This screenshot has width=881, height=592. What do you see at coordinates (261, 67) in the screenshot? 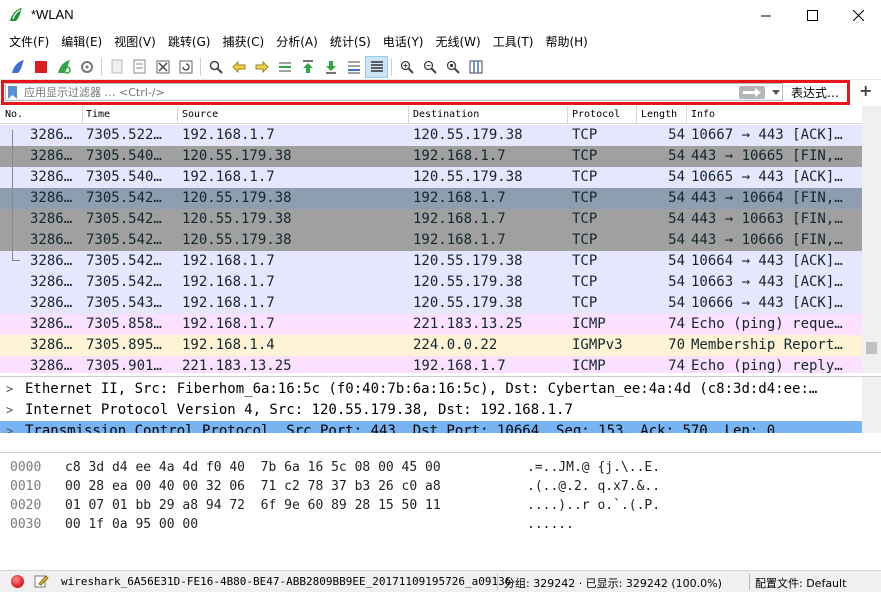
I see `go-forward-button` at bounding box center [261, 67].